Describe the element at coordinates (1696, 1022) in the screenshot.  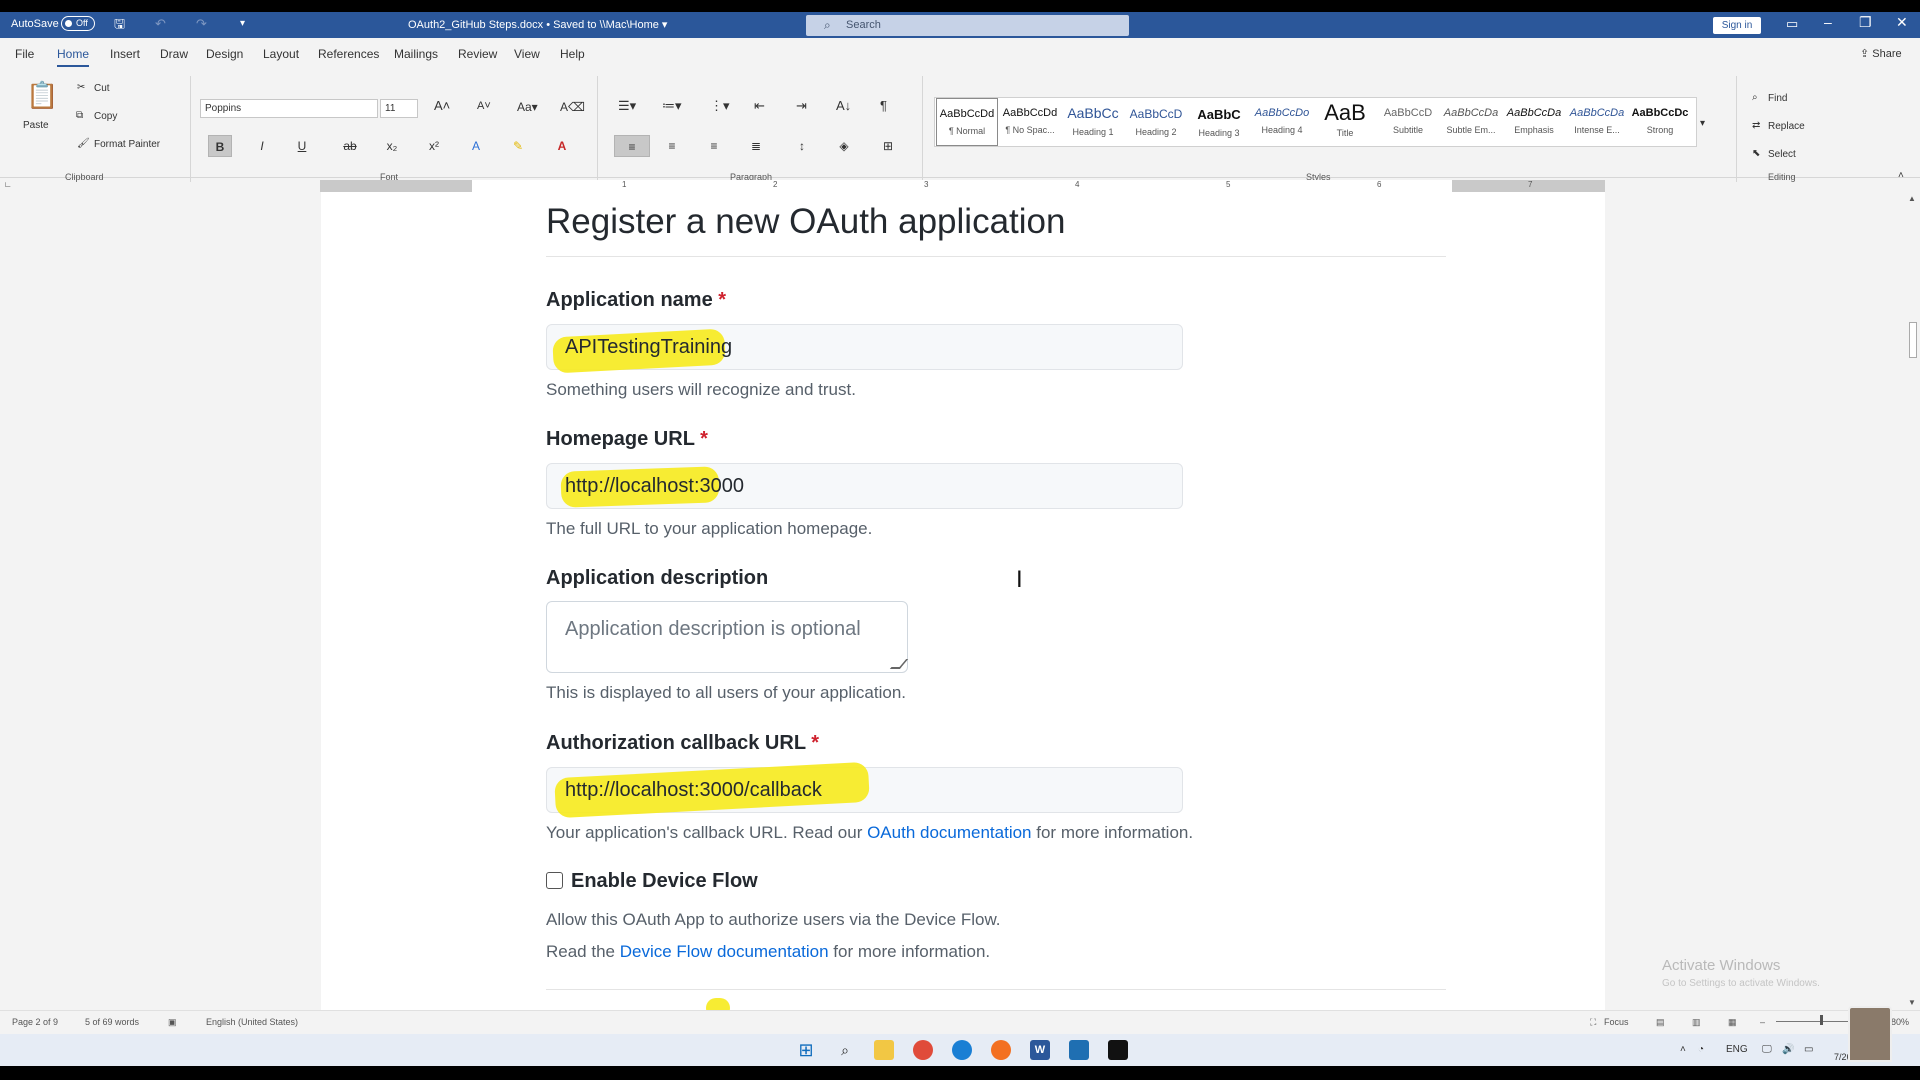
I see `print-layout-icon: ▥` at that location.